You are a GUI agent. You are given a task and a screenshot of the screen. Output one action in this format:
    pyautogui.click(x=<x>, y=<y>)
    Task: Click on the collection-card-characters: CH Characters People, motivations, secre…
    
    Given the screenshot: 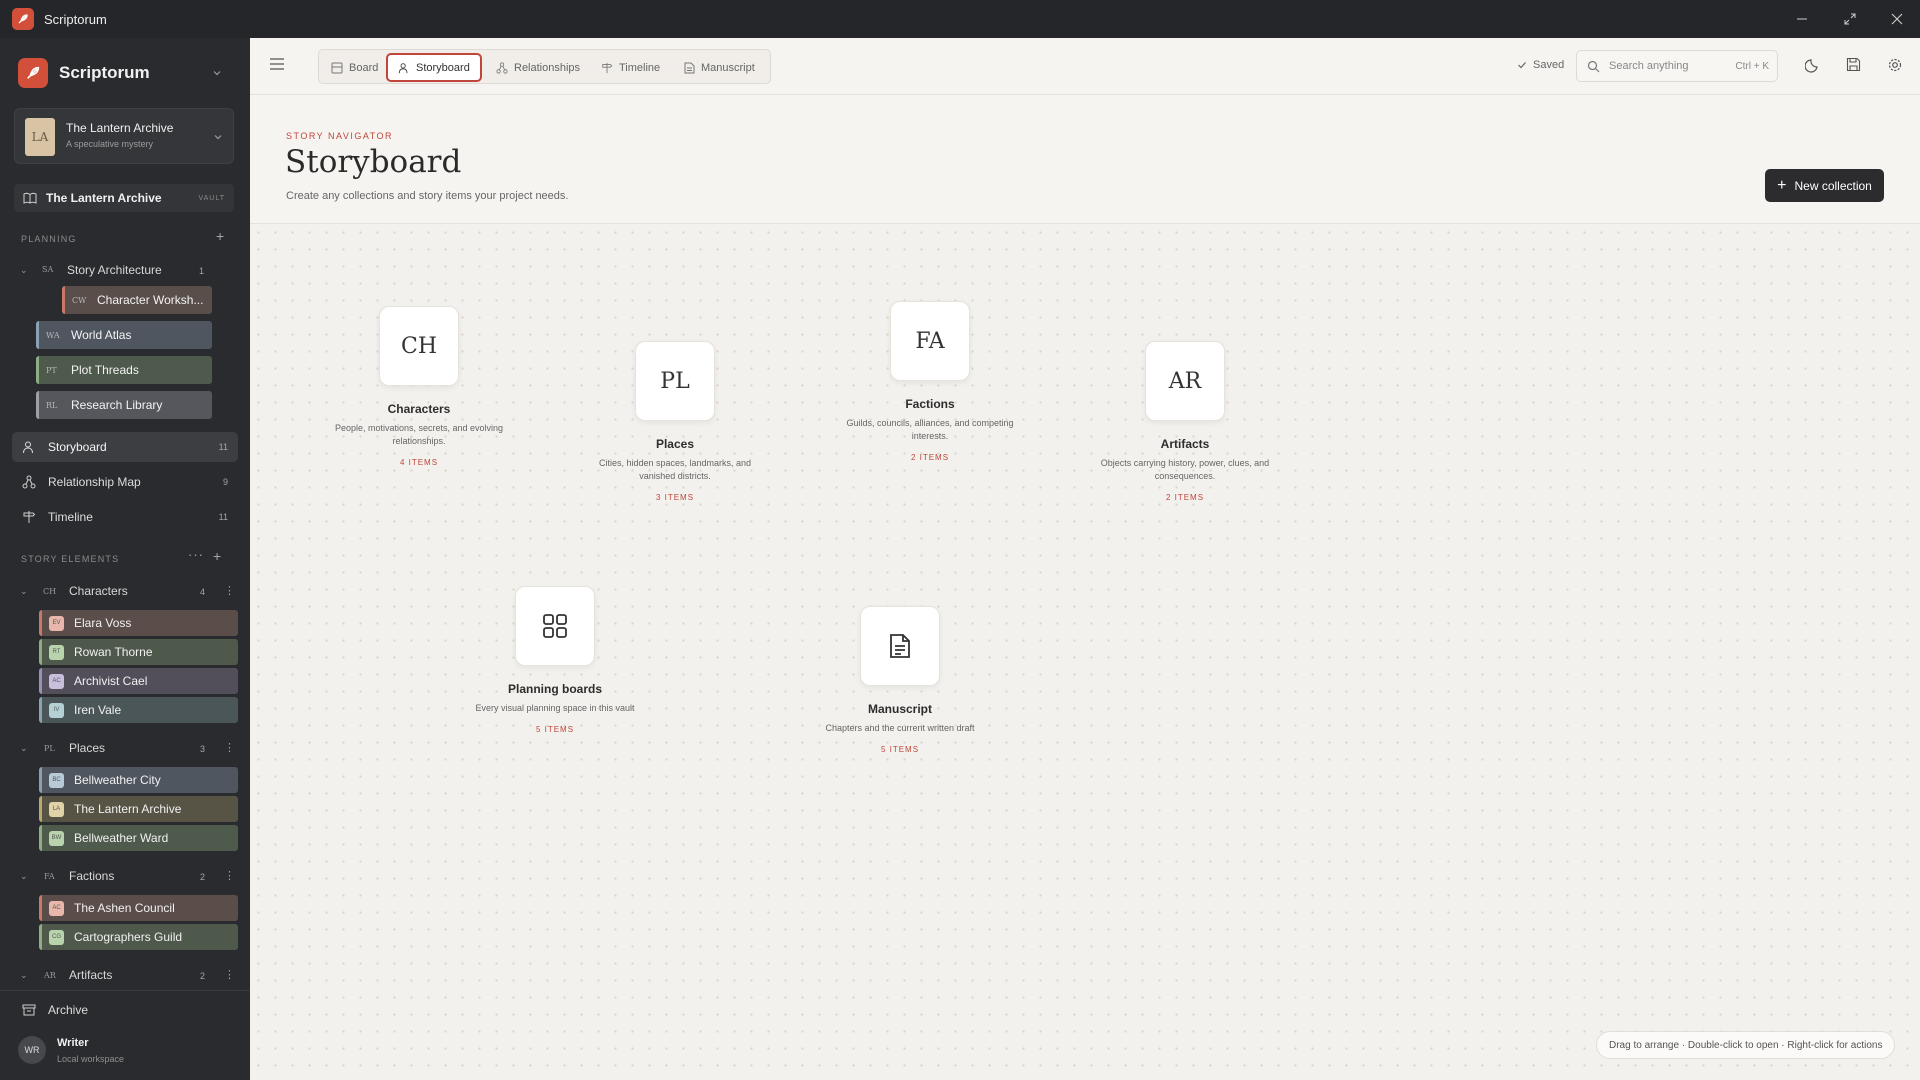 What is the action you would take?
    pyautogui.click(x=419, y=386)
    